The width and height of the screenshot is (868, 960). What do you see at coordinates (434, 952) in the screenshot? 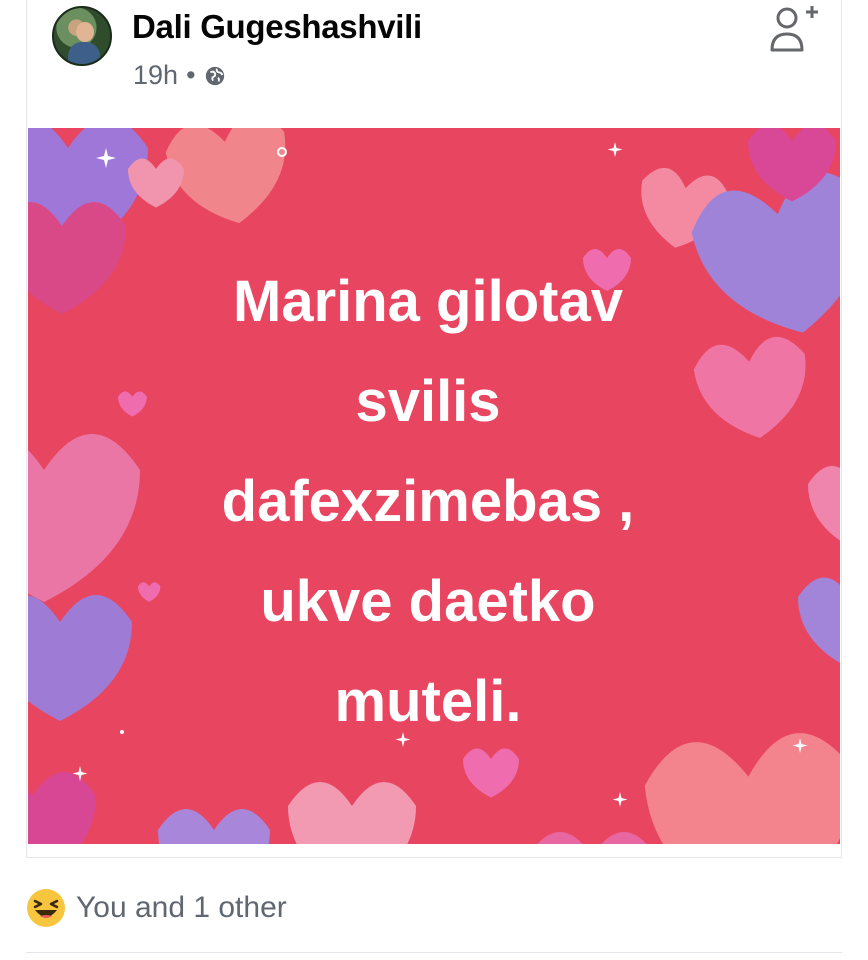
I see `divider` at bounding box center [434, 952].